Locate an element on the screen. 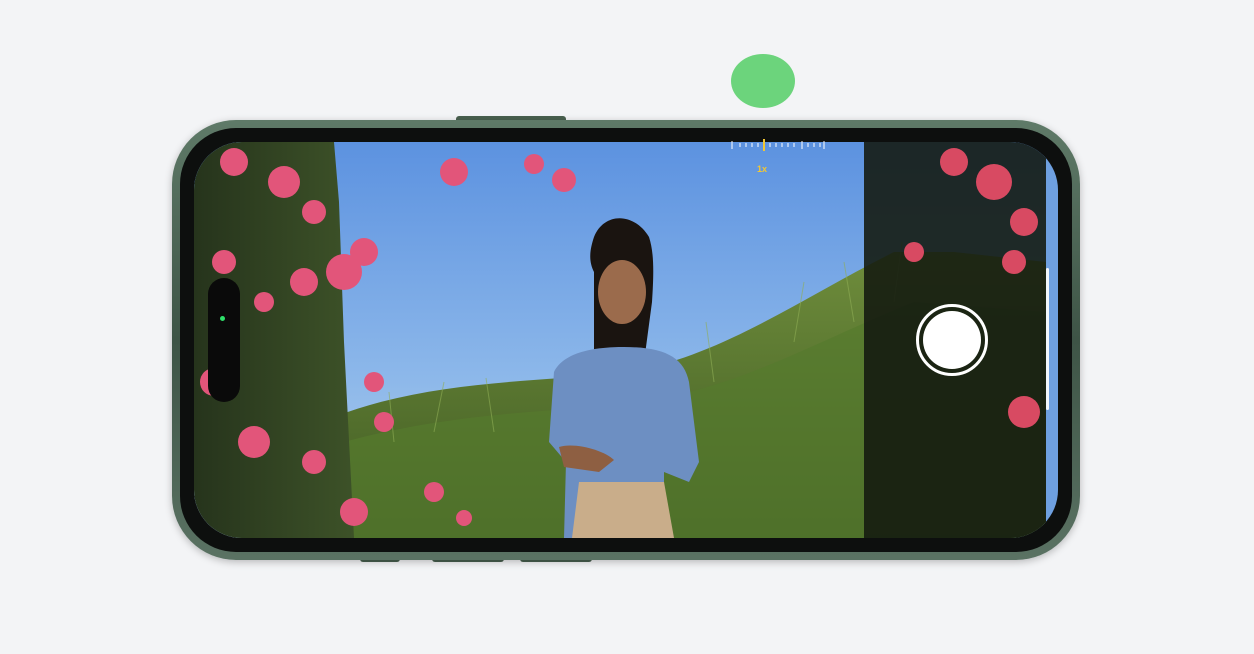  zoom-dial-icon is located at coordinates (778, 145).